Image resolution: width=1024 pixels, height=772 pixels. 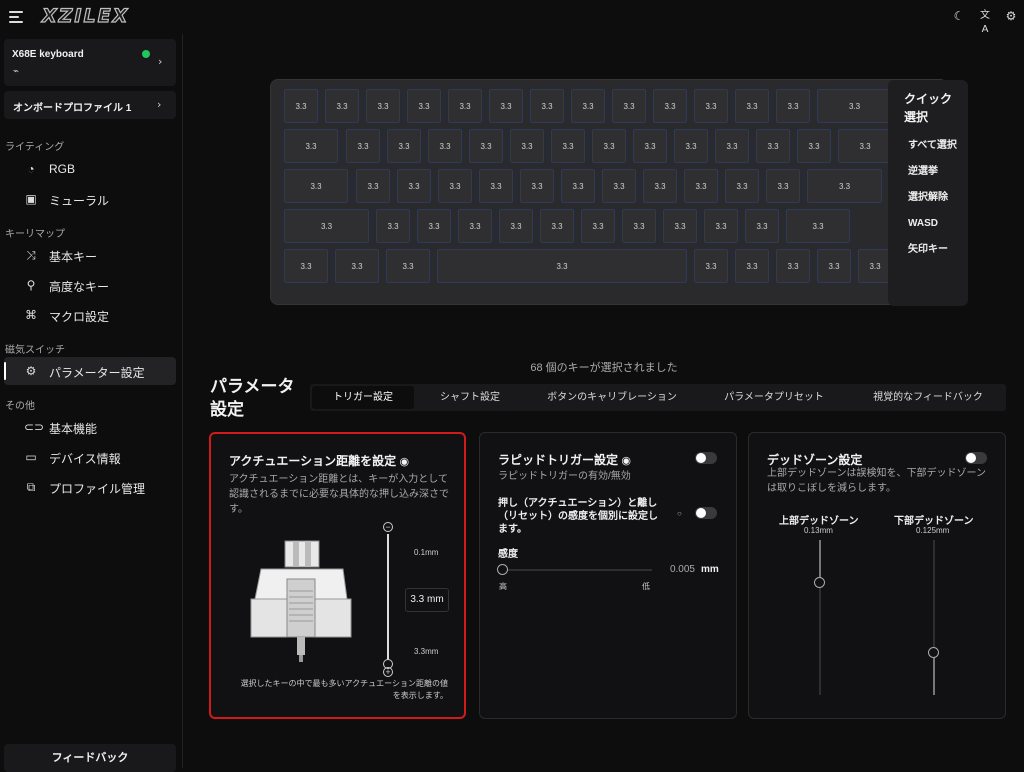 What do you see at coordinates (363, 397) in the screenshot?
I see `tab-trigger: トリガー設定` at bounding box center [363, 397].